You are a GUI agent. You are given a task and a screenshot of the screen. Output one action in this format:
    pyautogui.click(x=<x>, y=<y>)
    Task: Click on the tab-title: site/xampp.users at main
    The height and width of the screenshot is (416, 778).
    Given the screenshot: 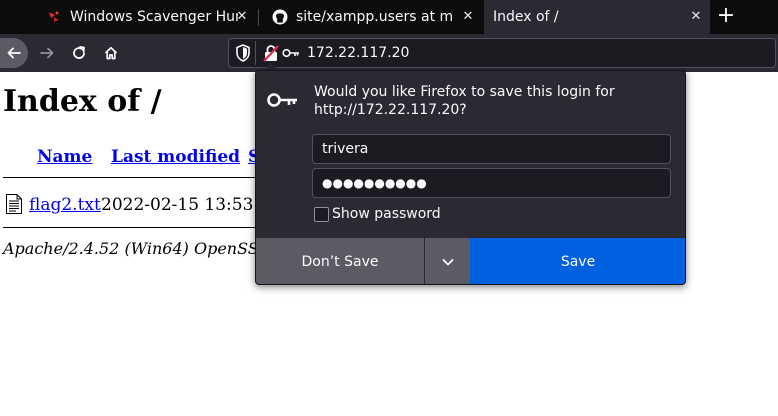 What is the action you would take?
    pyautogui.click(x=374, y=17)
    